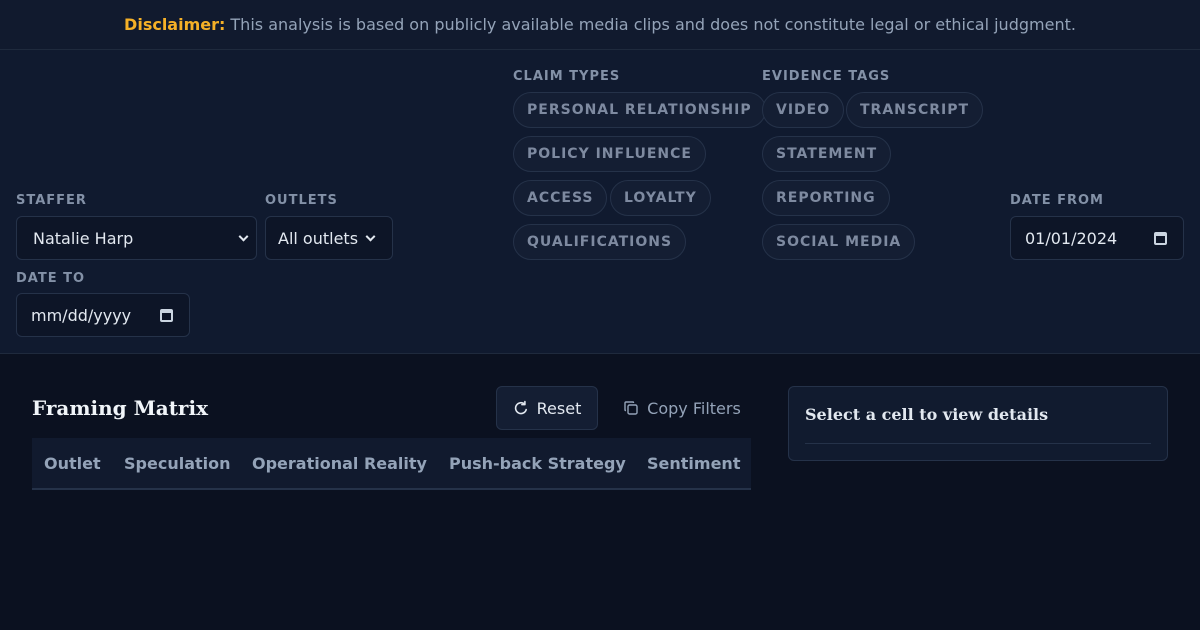 This screenshot has height=630, width=1200. I want to click on copy-icon, so click(631, 408).